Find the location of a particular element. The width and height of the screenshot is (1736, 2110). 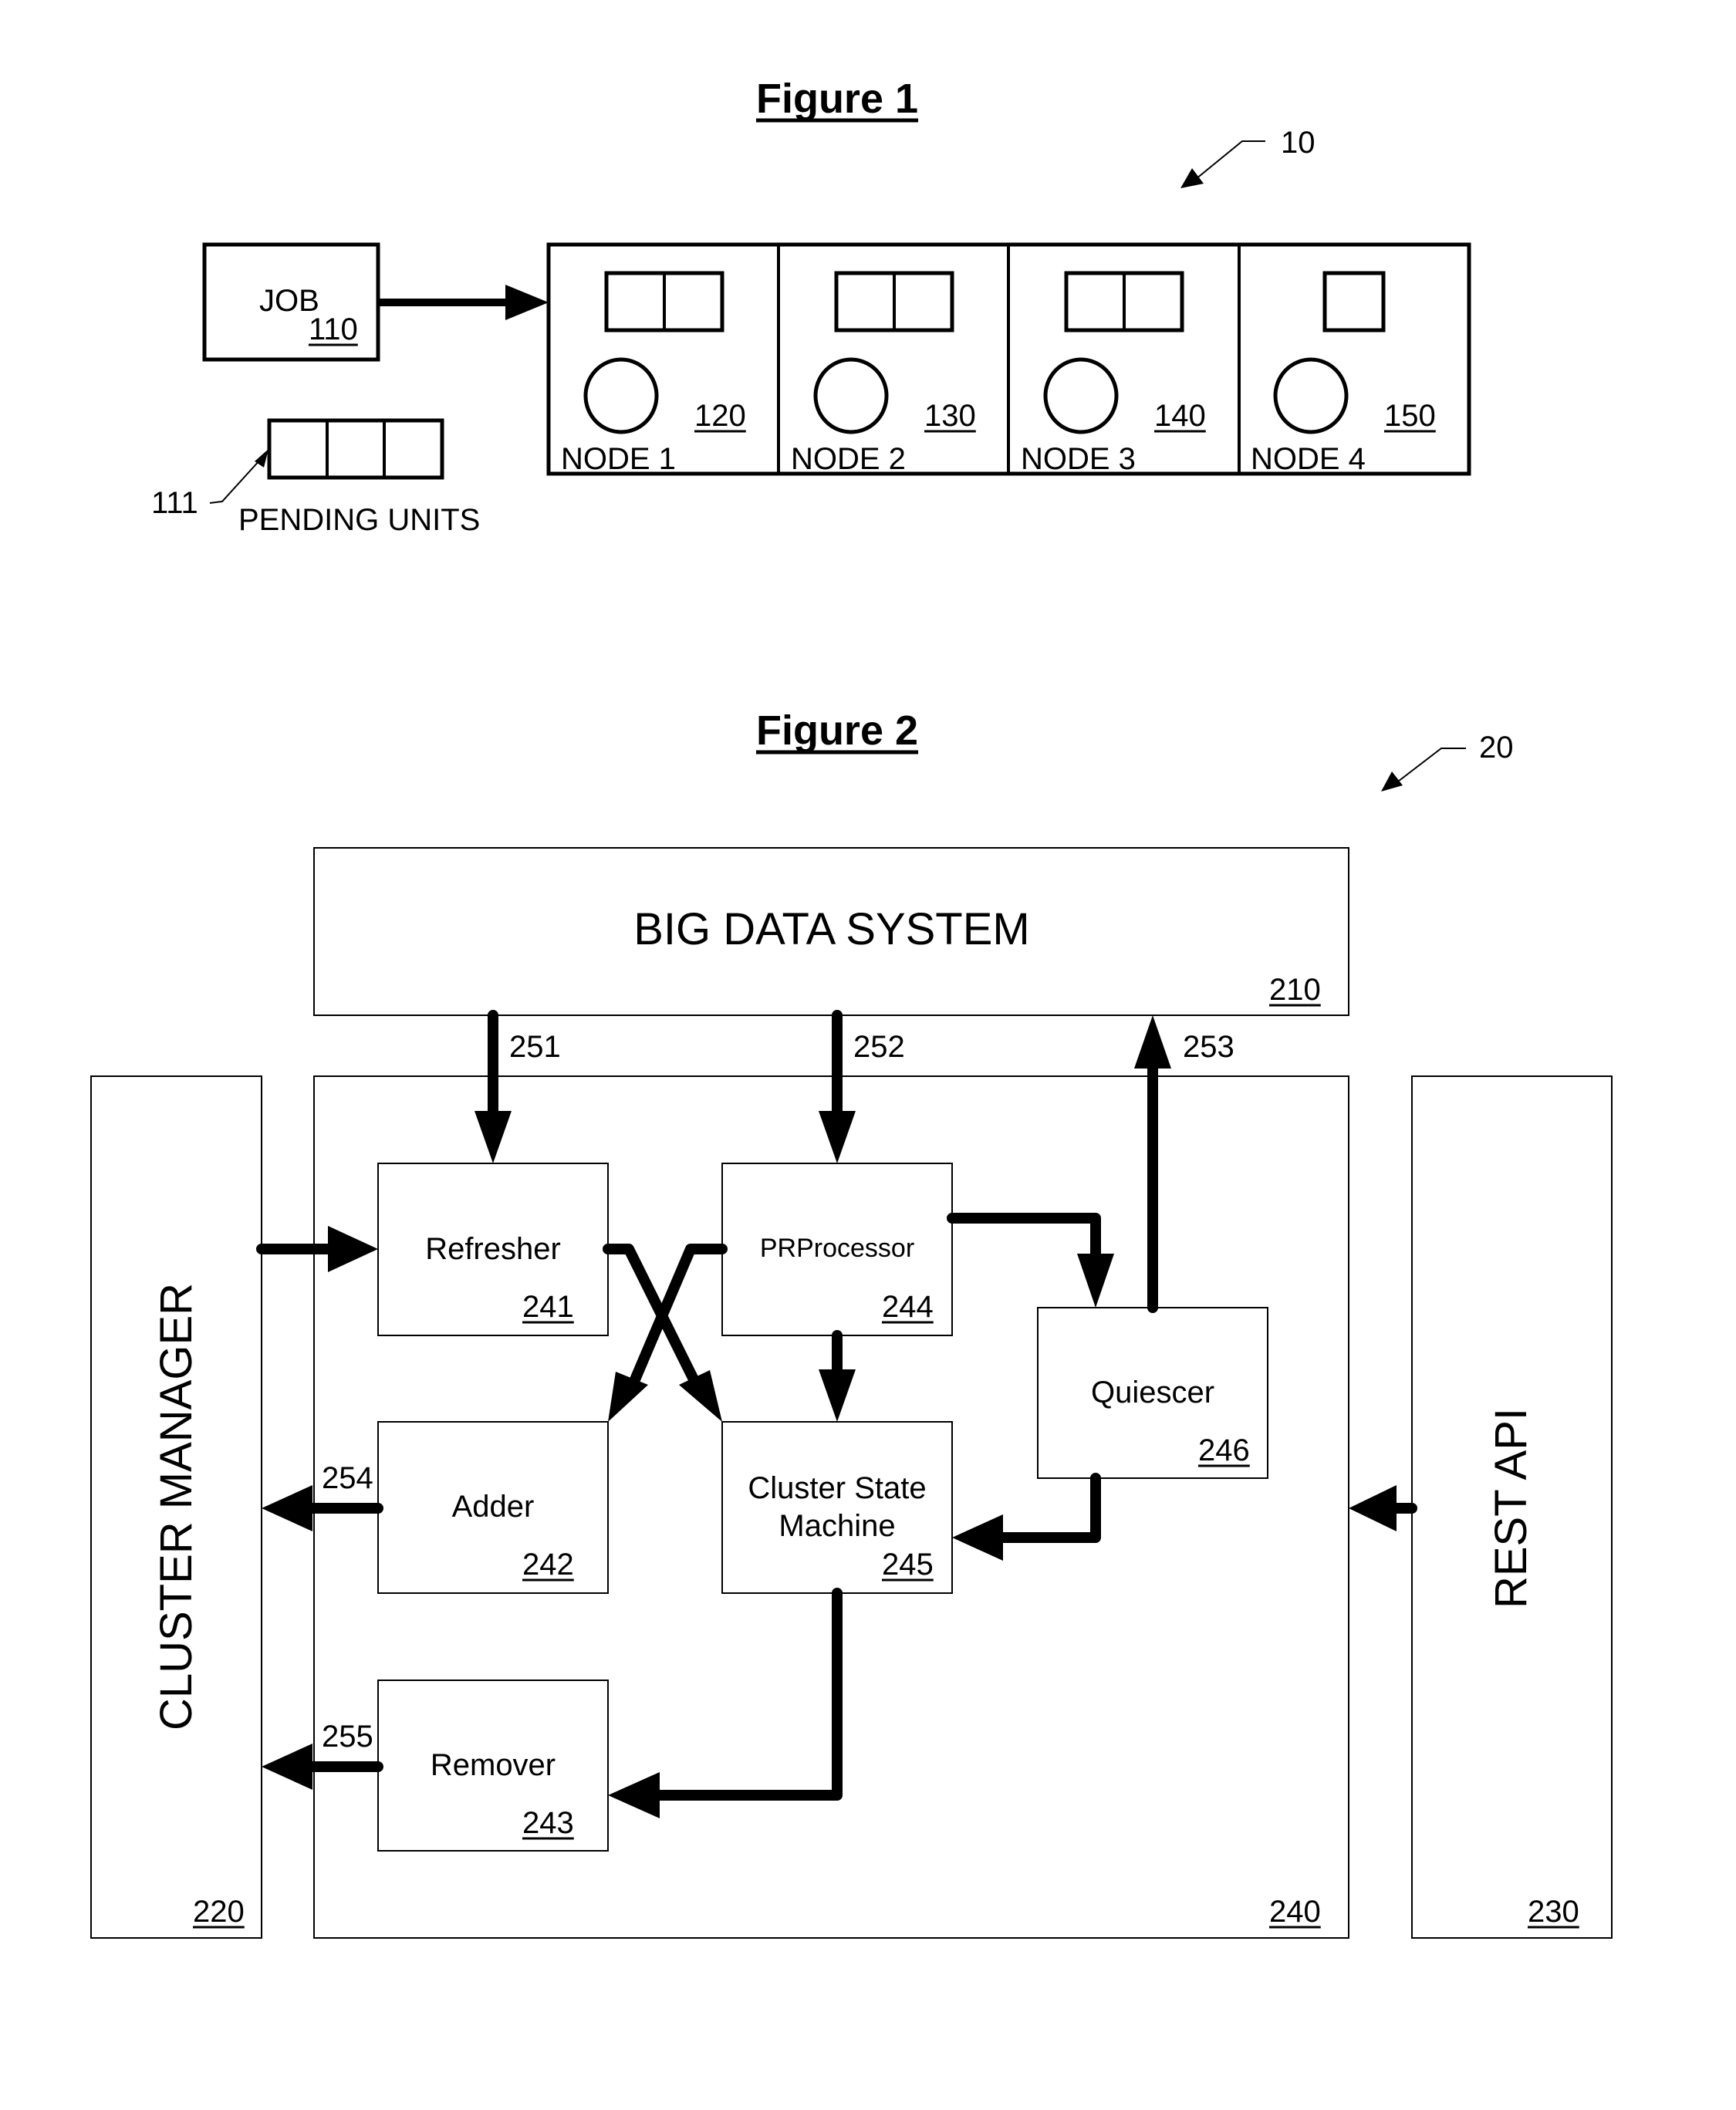

refresher-label: Refresher is located at coordinates (493, 1249).